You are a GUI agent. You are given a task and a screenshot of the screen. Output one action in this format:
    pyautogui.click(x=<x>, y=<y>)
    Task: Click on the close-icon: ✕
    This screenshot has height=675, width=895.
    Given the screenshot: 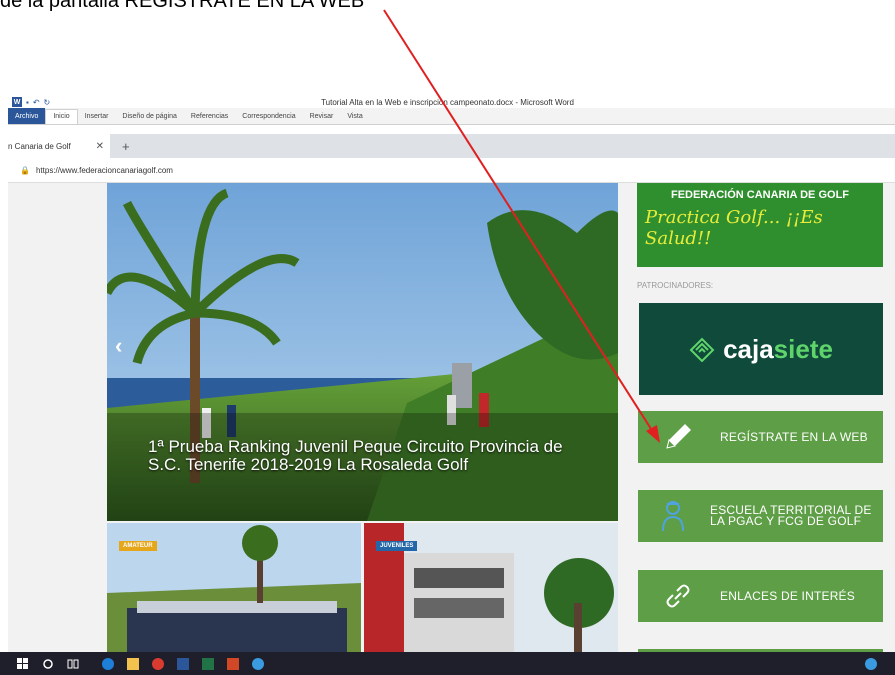 What is the action you would take?
    pyautogui.click(x=100, y=146)
    